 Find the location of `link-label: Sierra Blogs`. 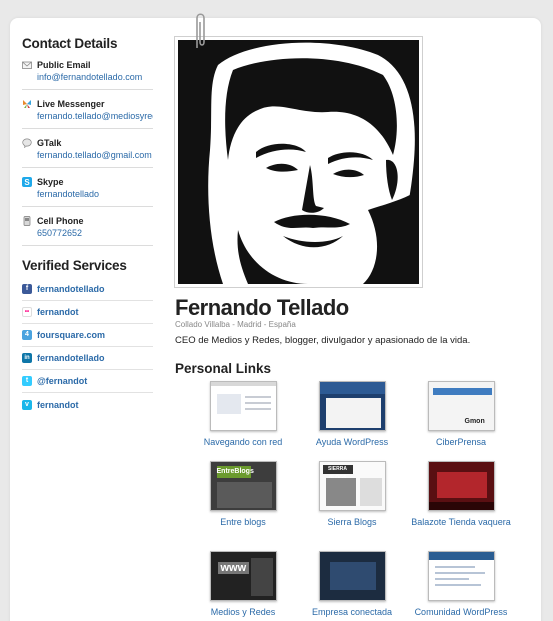

link-label: Sierra Blogs is located at coordinates (352, 522).